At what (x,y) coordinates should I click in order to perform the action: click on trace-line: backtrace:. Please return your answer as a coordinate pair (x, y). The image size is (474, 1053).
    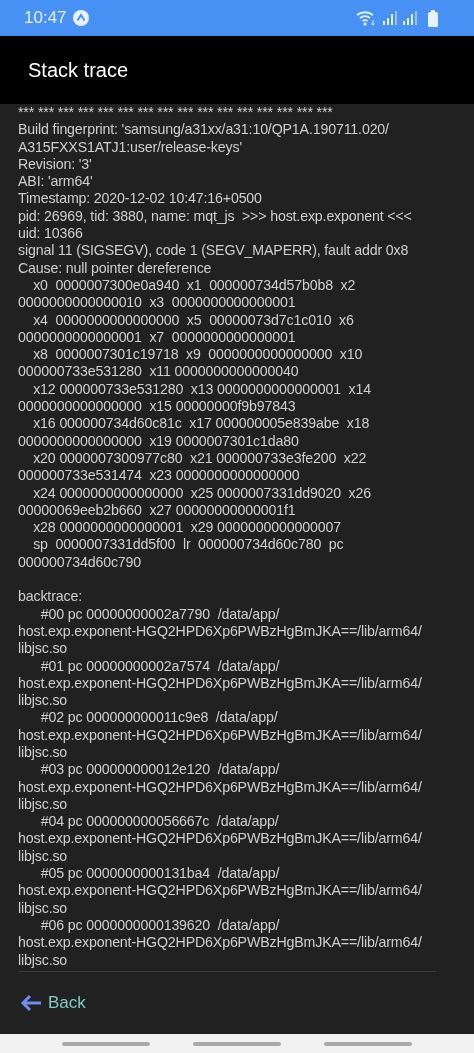
    Looking at the image, I should click on (50, 597).